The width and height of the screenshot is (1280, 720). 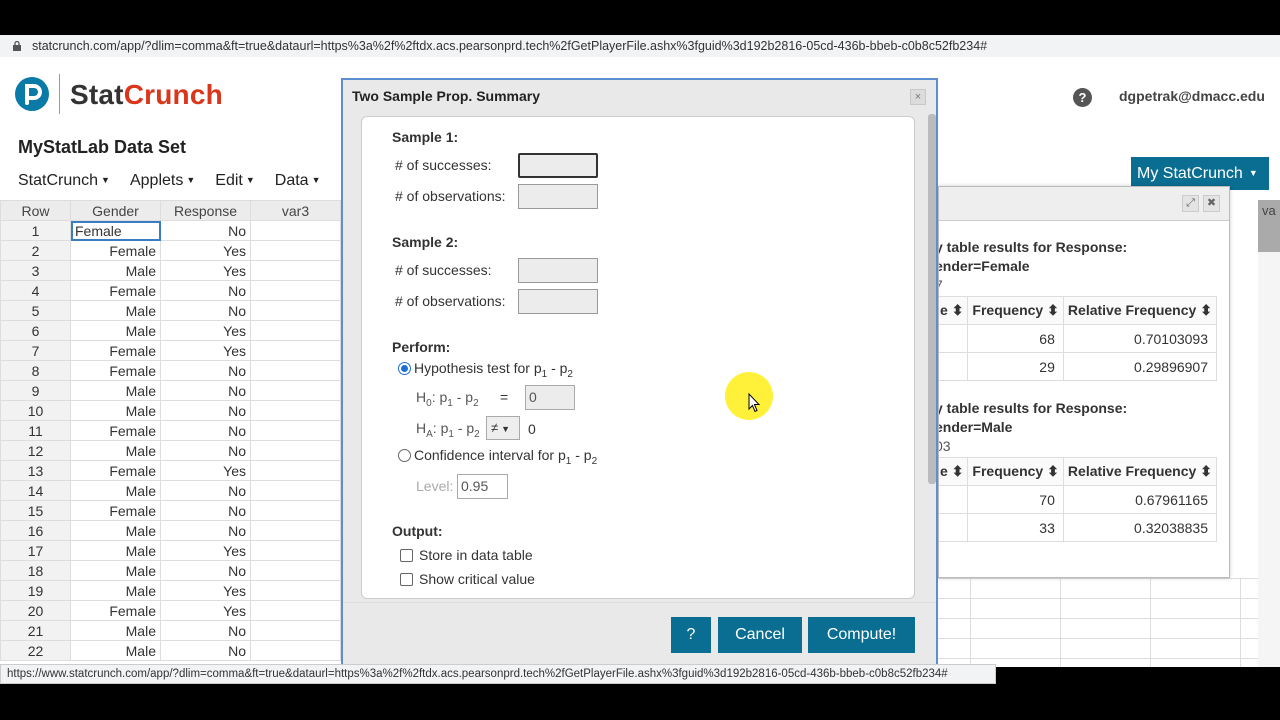 What do you see at coordinates (35, 470) in the screenshot?
I see `row-number-cell: 13` at bounding box center [35, 470].